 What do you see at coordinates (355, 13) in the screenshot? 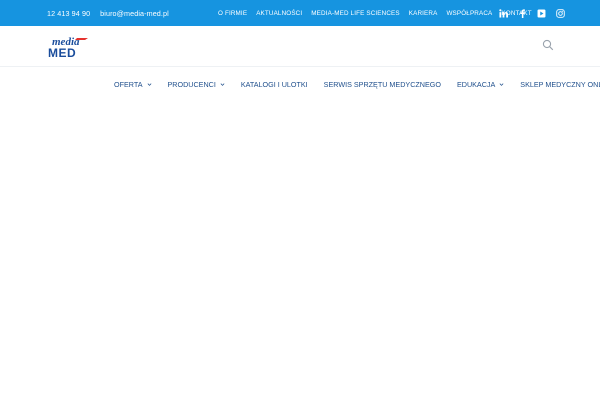
I see `toplink-life-sciences: MEDIA-MED LIFE SCIENCES` at bounding box center [355, 13].